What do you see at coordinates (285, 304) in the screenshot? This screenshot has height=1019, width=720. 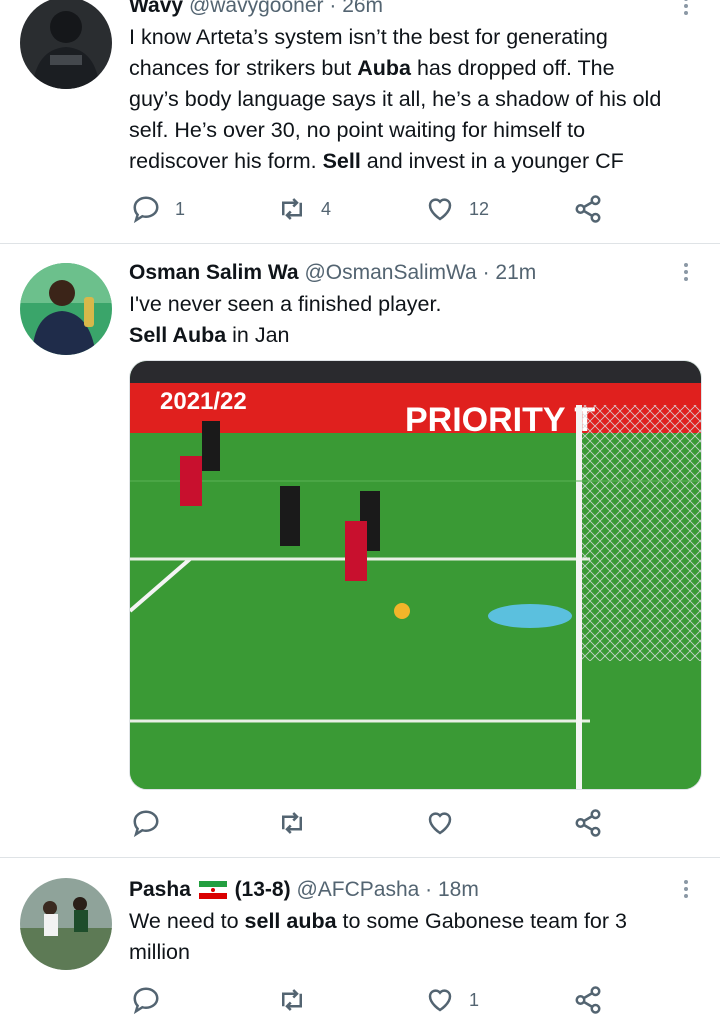 I see `text-segment: I've never seen a finished player.` at bounding box center [285, 304].